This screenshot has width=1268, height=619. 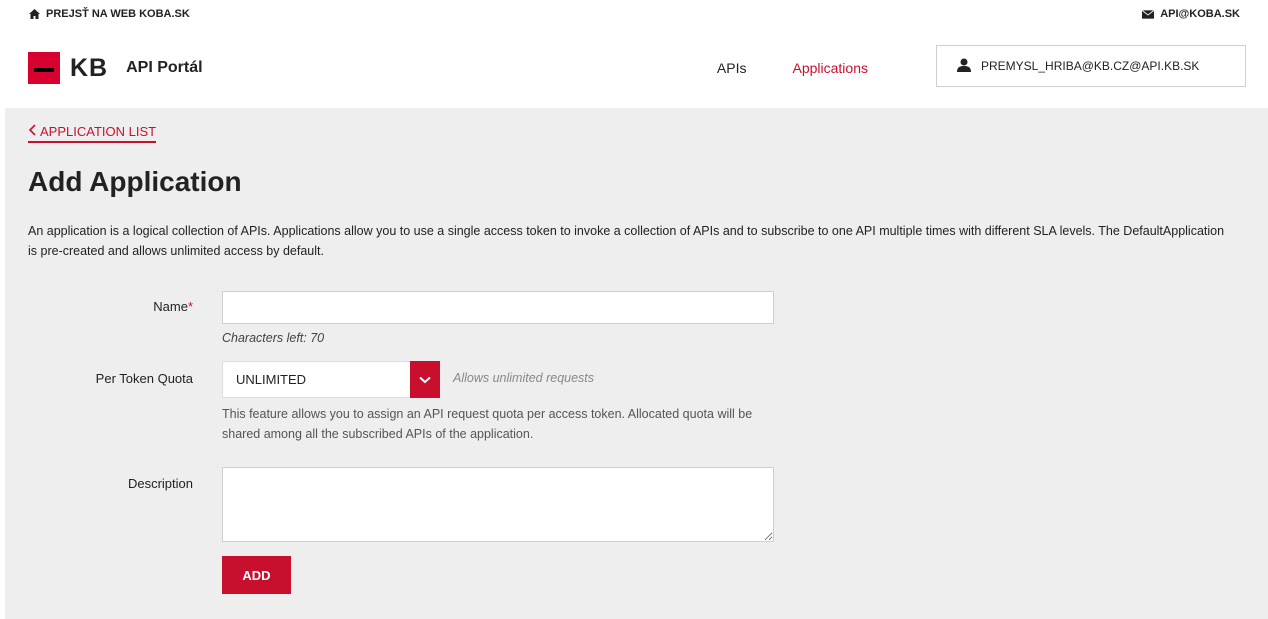 What do you see at coordinates (498, 307) in the screenshot?
I see `name-input` at bounding box center [498, 307].